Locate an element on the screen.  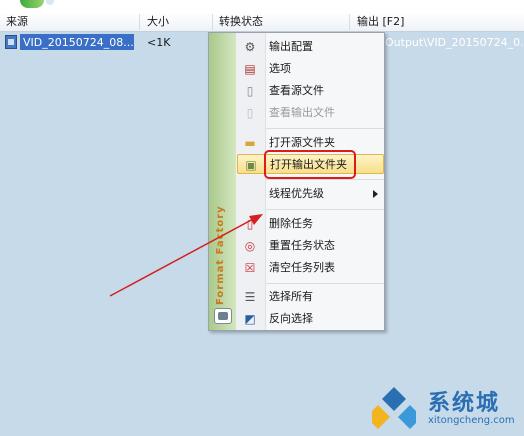
watermark-logo-icon is located at coordinates (394, 408).